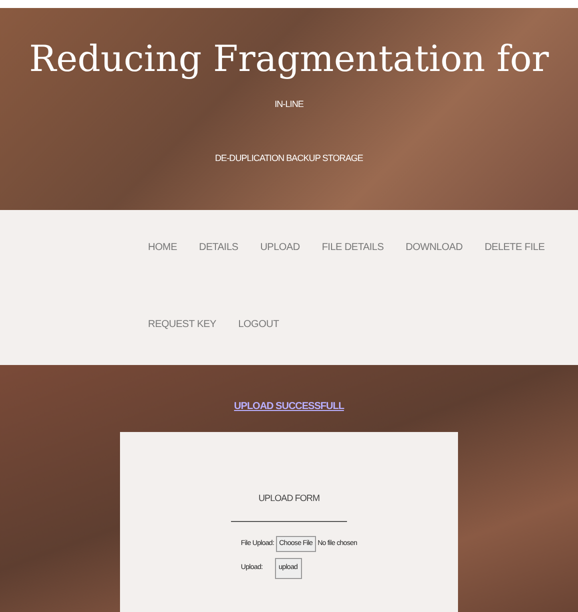 The image size is (578, 612). What do you see at coordinates (289, 406) in the screenshot?
I see `upload-success-link: UPLOAD SUCCESSFULL` at bounding box center [289, 406].